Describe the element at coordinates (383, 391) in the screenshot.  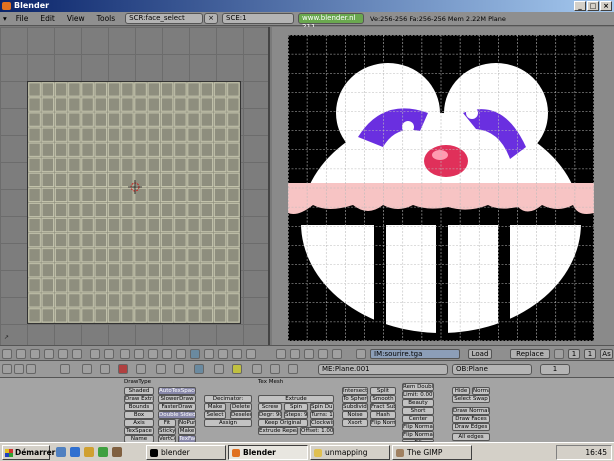
I see `split-button: Split` at that location.